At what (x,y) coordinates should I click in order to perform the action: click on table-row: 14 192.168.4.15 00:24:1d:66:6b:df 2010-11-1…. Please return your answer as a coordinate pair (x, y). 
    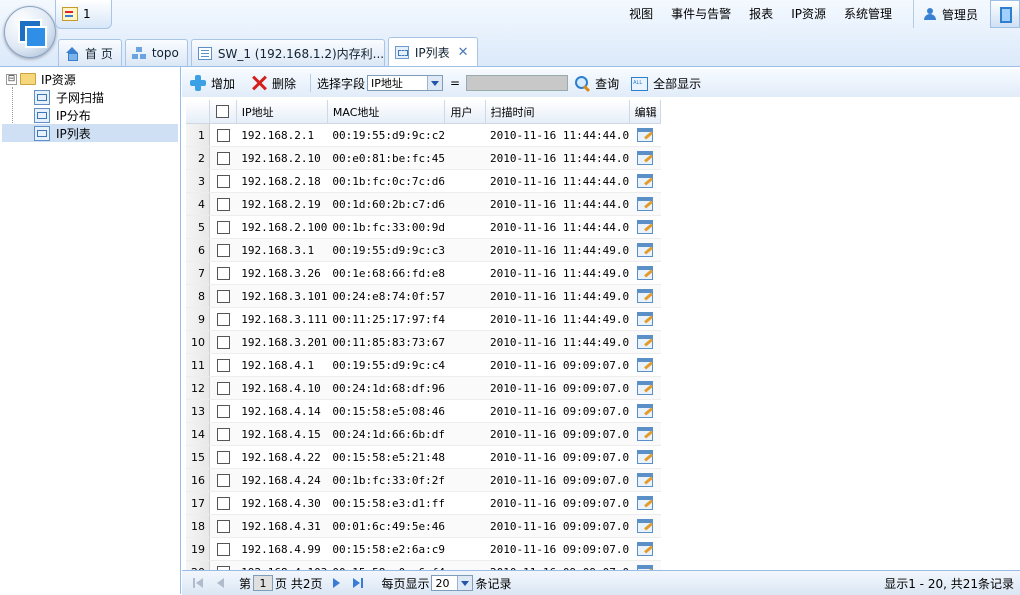
    Looking at the image, I should click on (423, 434).